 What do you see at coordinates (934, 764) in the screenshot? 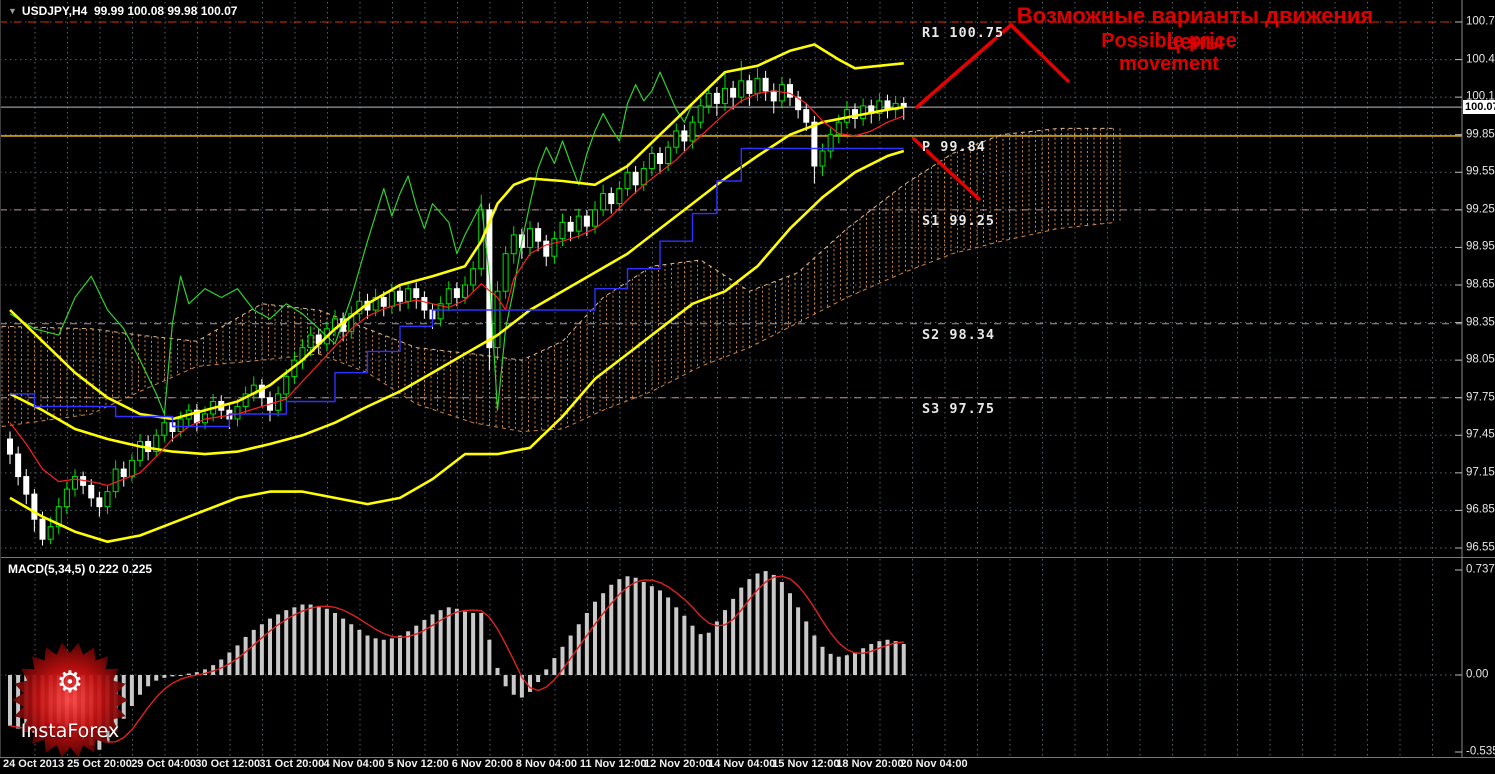
I see `time-axis-label: 20 Nov 04:00` at bounding box center [934, 764].